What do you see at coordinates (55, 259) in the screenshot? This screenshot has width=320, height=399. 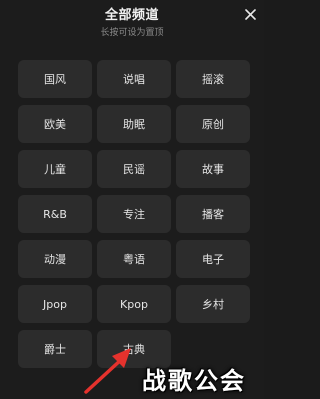 I see `channel-anime: 动漫` at bounding box center [55, 259].